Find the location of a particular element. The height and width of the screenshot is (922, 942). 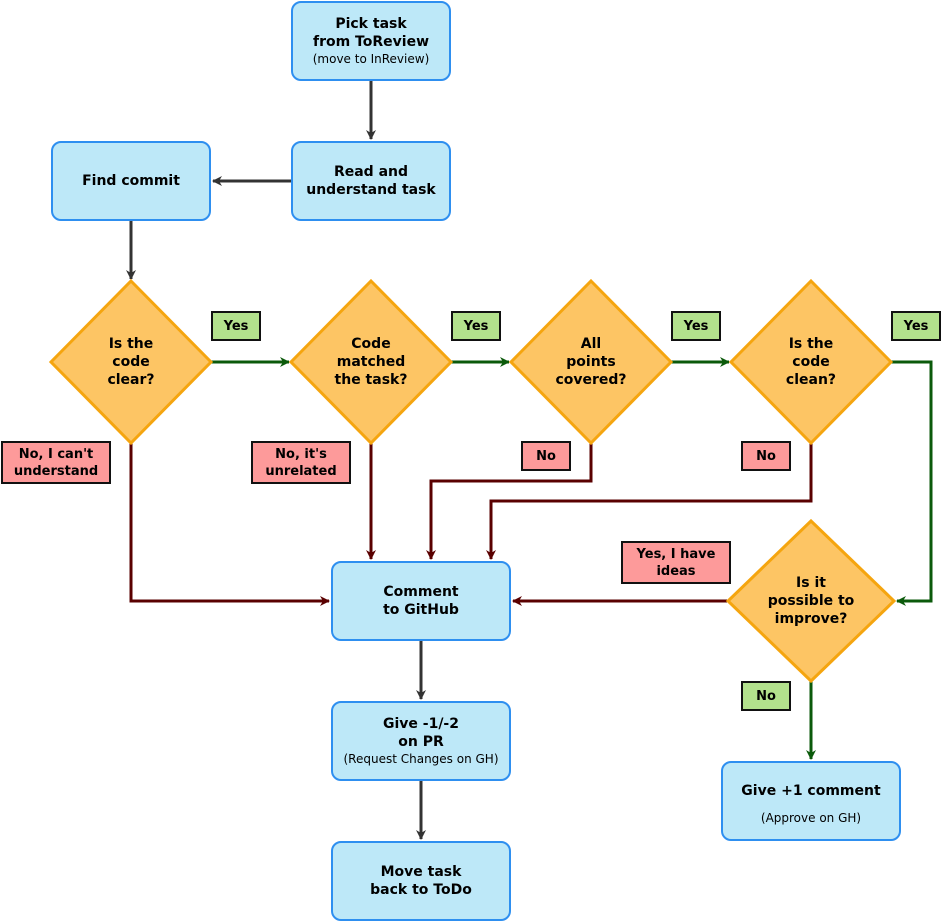

node-move-back-title: Move task back to ToDo is located at coordinates (421, 881).